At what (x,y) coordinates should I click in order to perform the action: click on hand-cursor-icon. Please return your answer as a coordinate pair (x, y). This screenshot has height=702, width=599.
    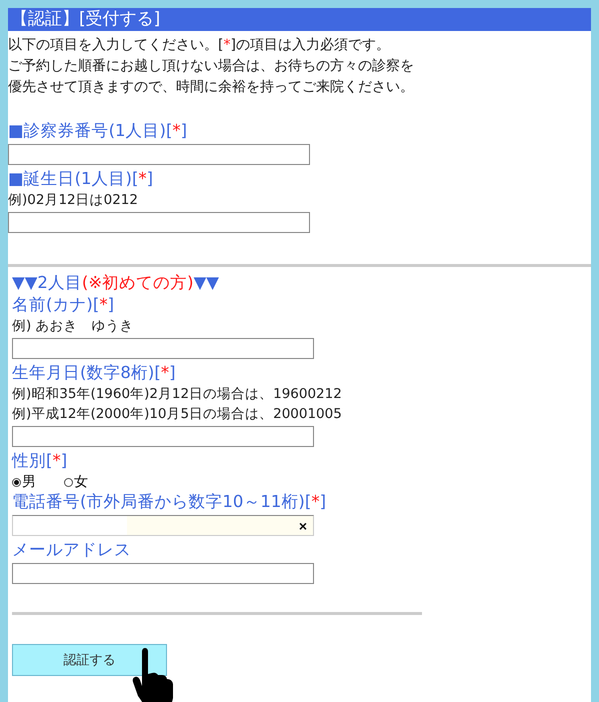
    Looking at the image, I should click on (153, 675).